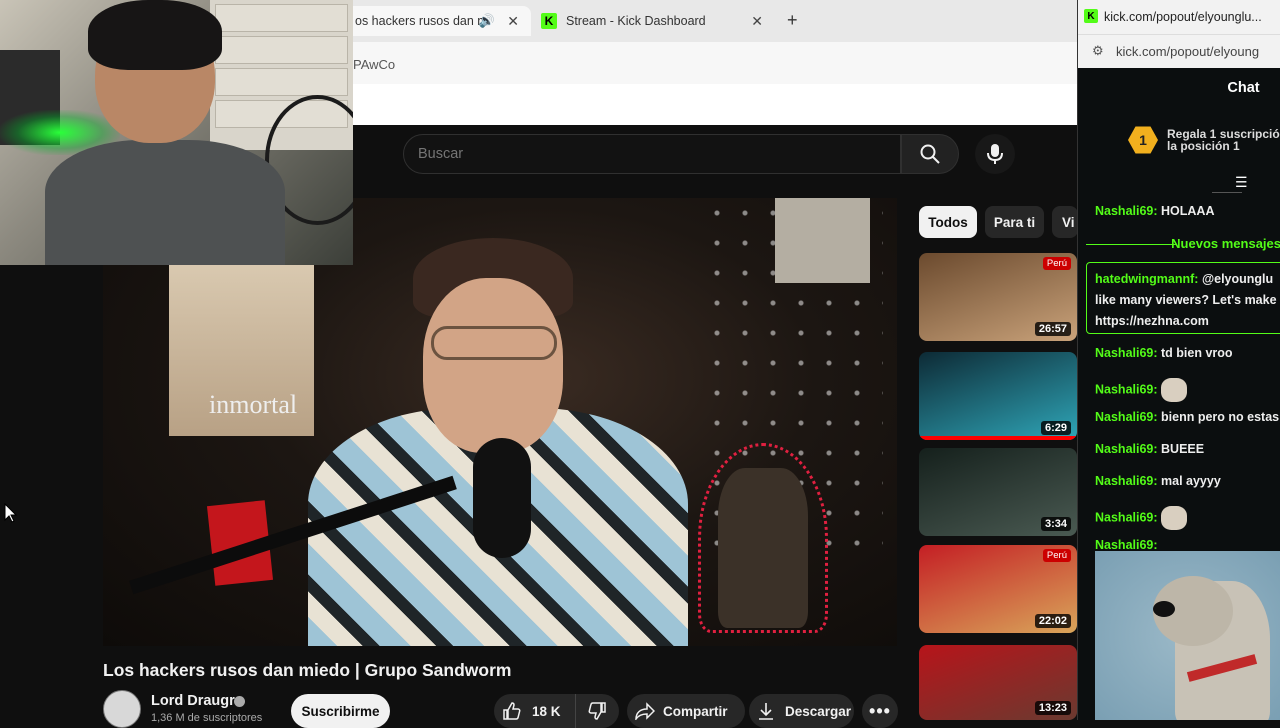 This screenshot has height=728, width=1280. I want to click on new-messages-label: Nuevos mensajes, so click(1225, 243).